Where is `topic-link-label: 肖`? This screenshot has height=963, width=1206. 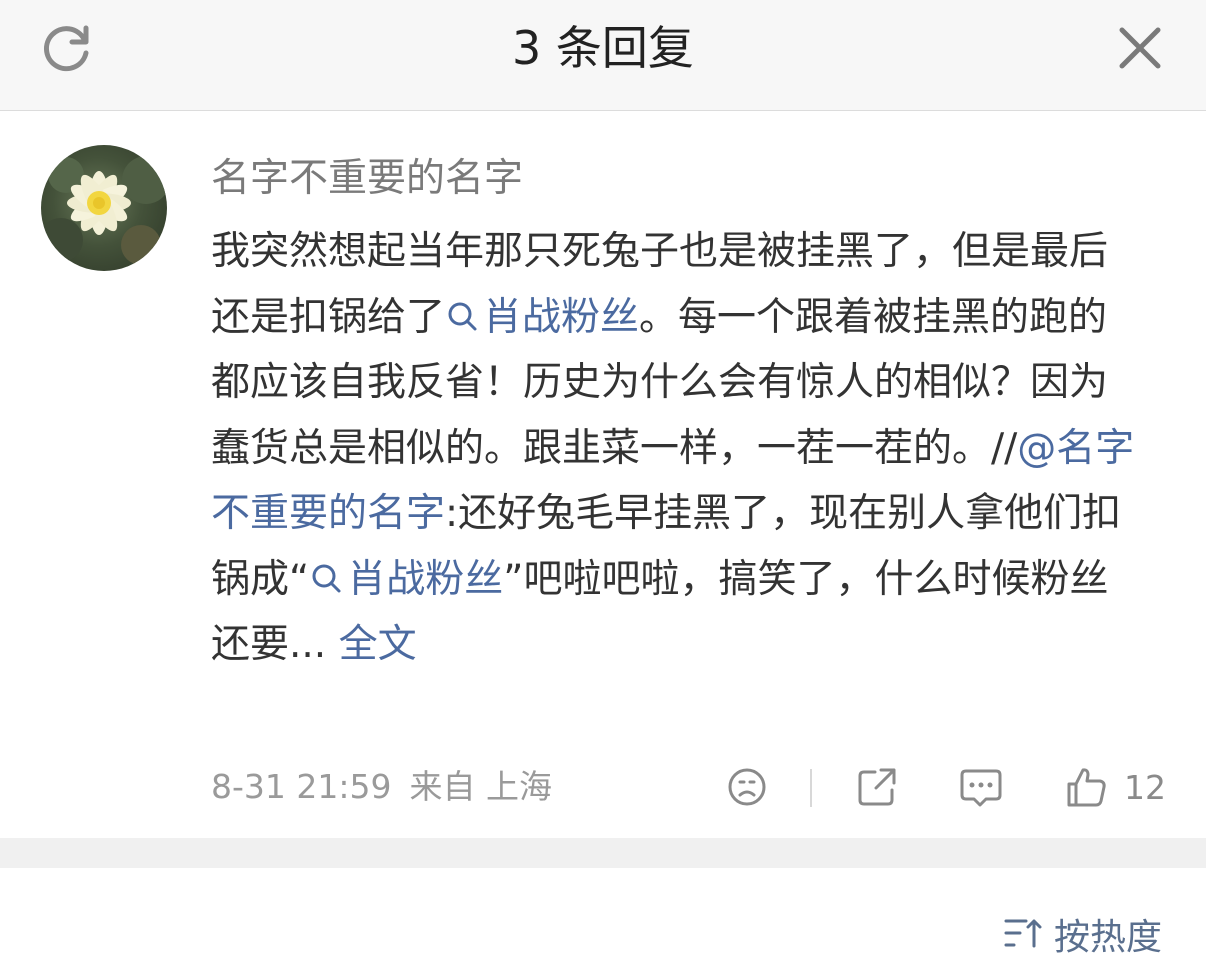
topic-link-label: 肖 is located at coordinates (367, 579).